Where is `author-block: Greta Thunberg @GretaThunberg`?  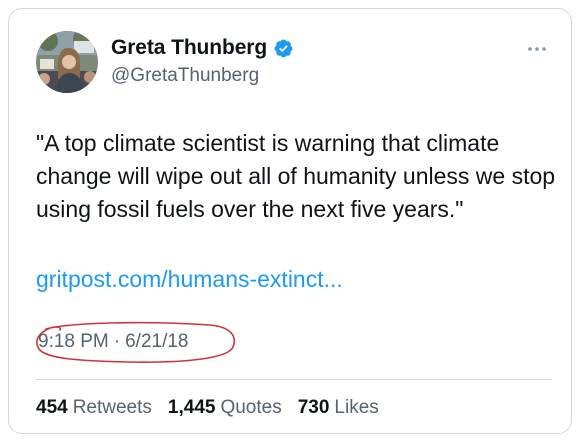
author-block: Greta Thunberg @GretaThunberg is located at coordinates (202, 61).